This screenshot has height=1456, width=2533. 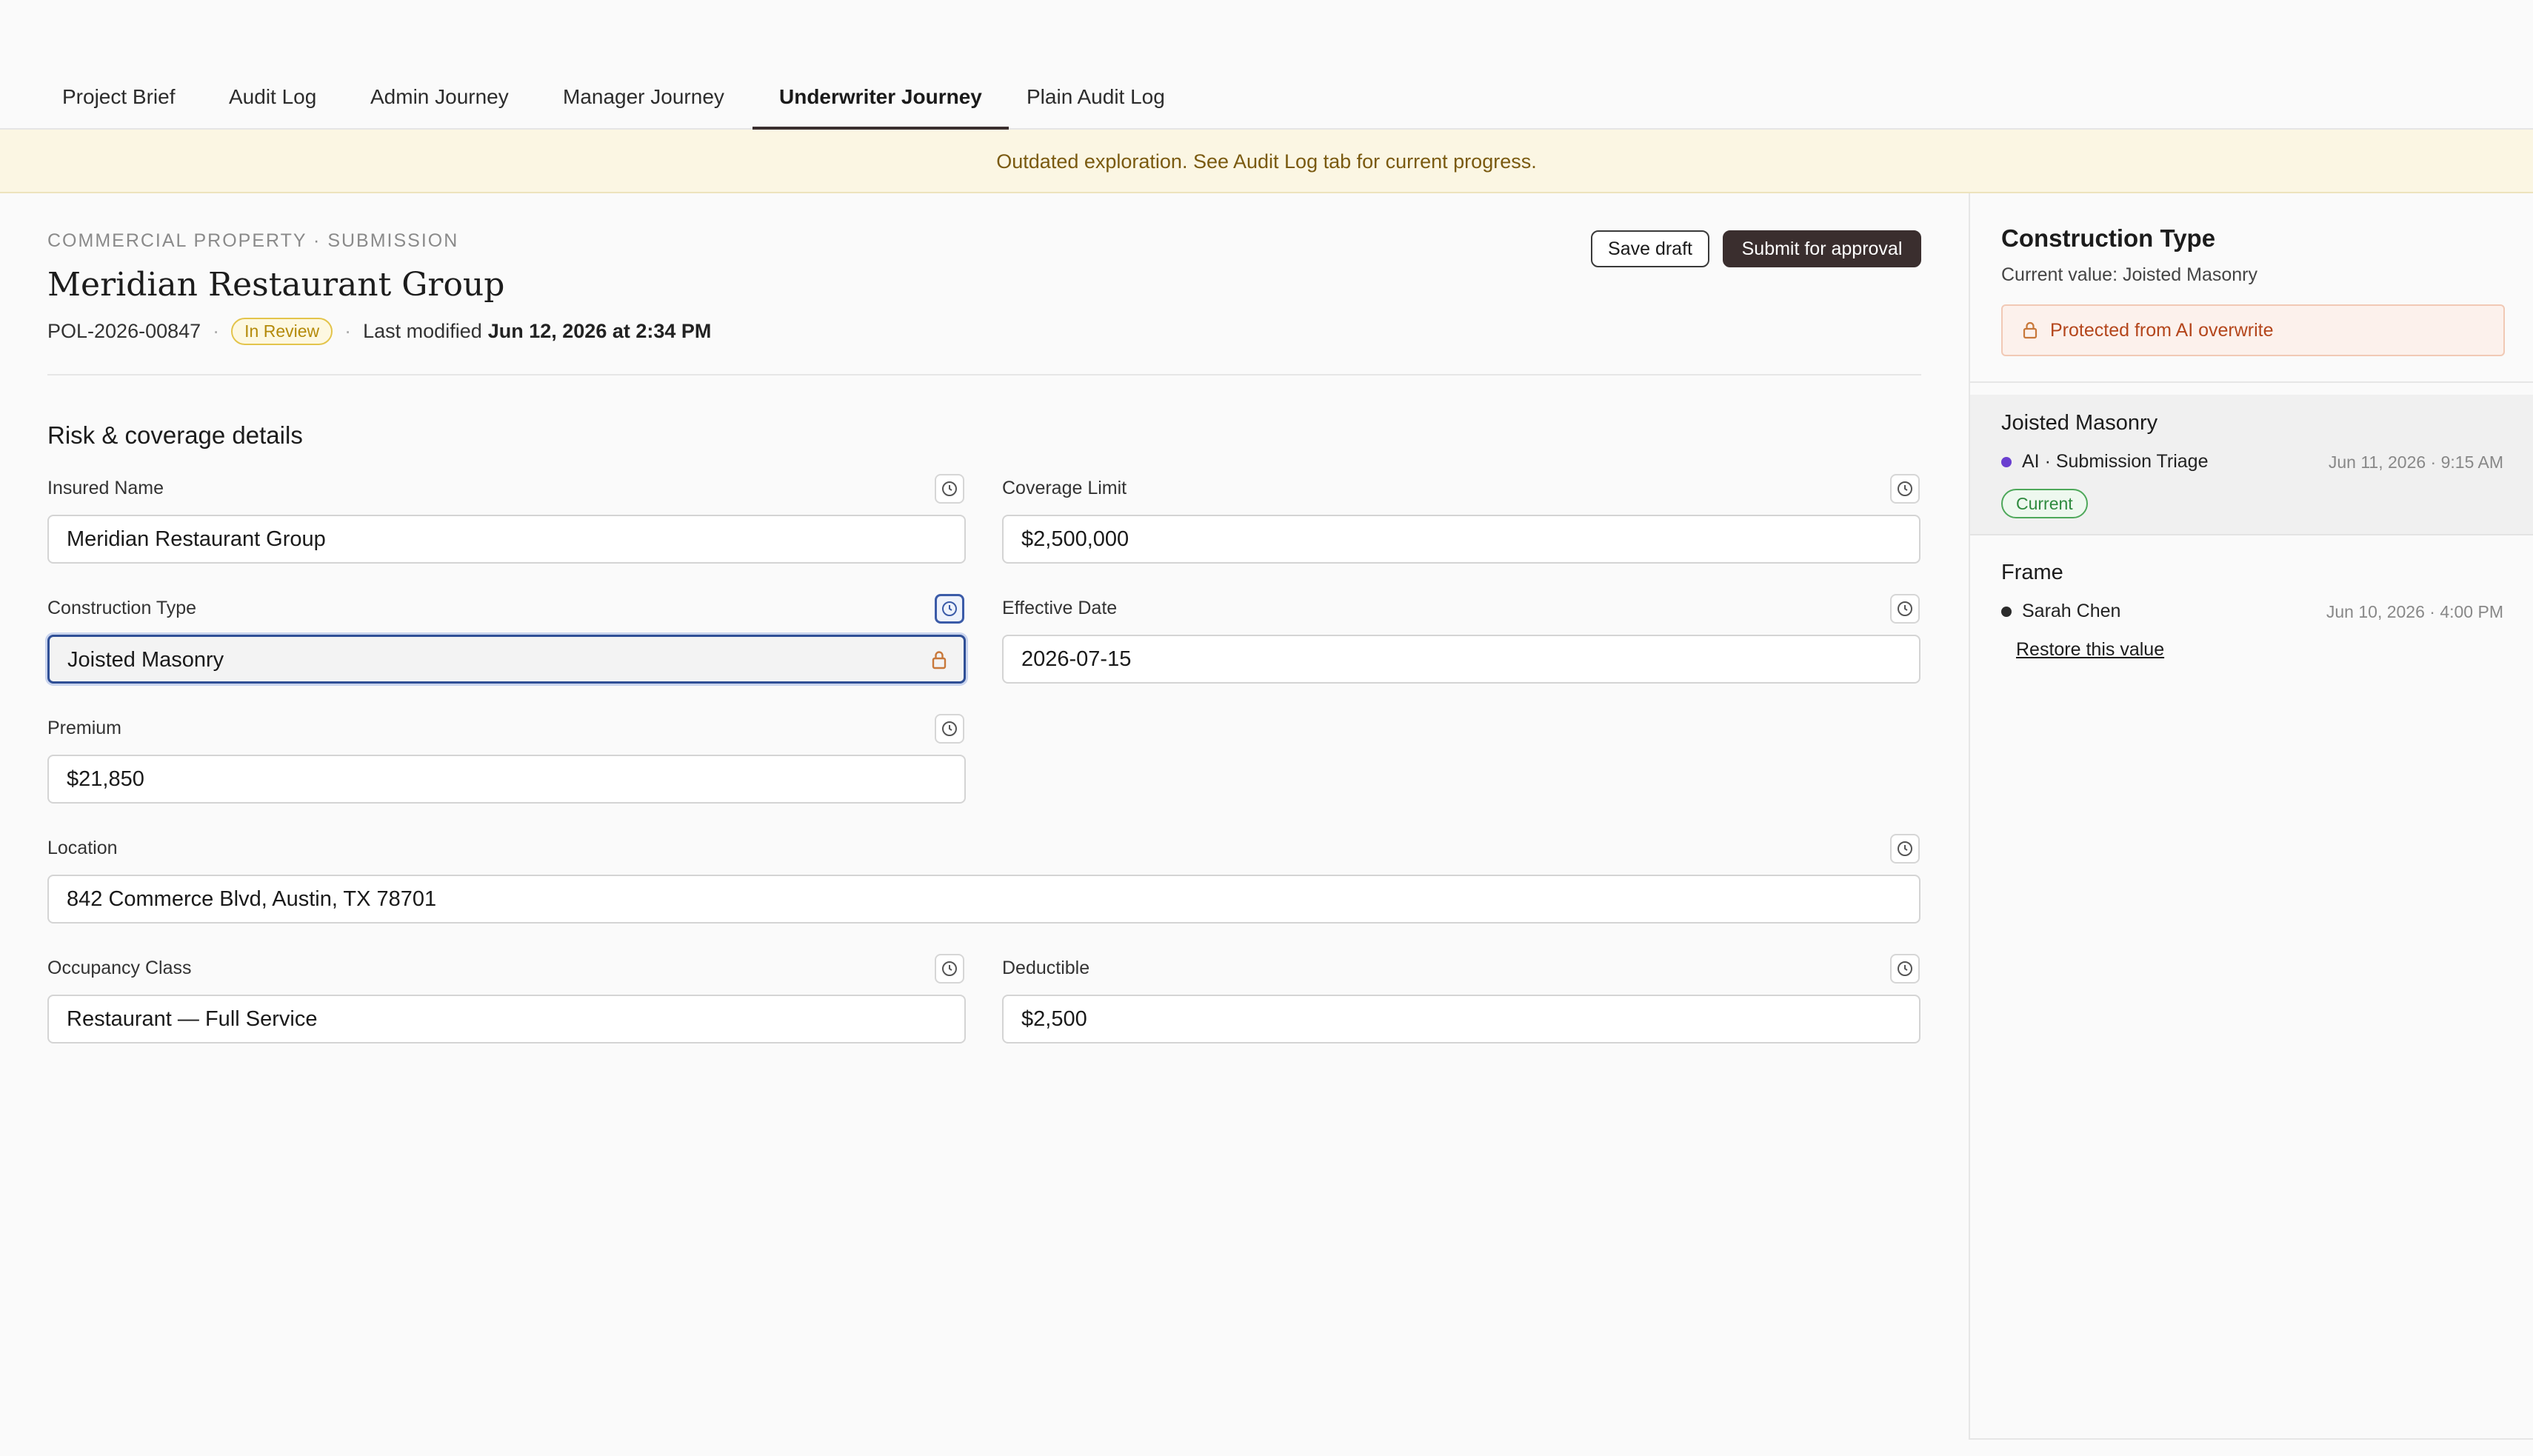 I want to click on construction-type-value: Joisted Masonry, so click(x=145, y=660).